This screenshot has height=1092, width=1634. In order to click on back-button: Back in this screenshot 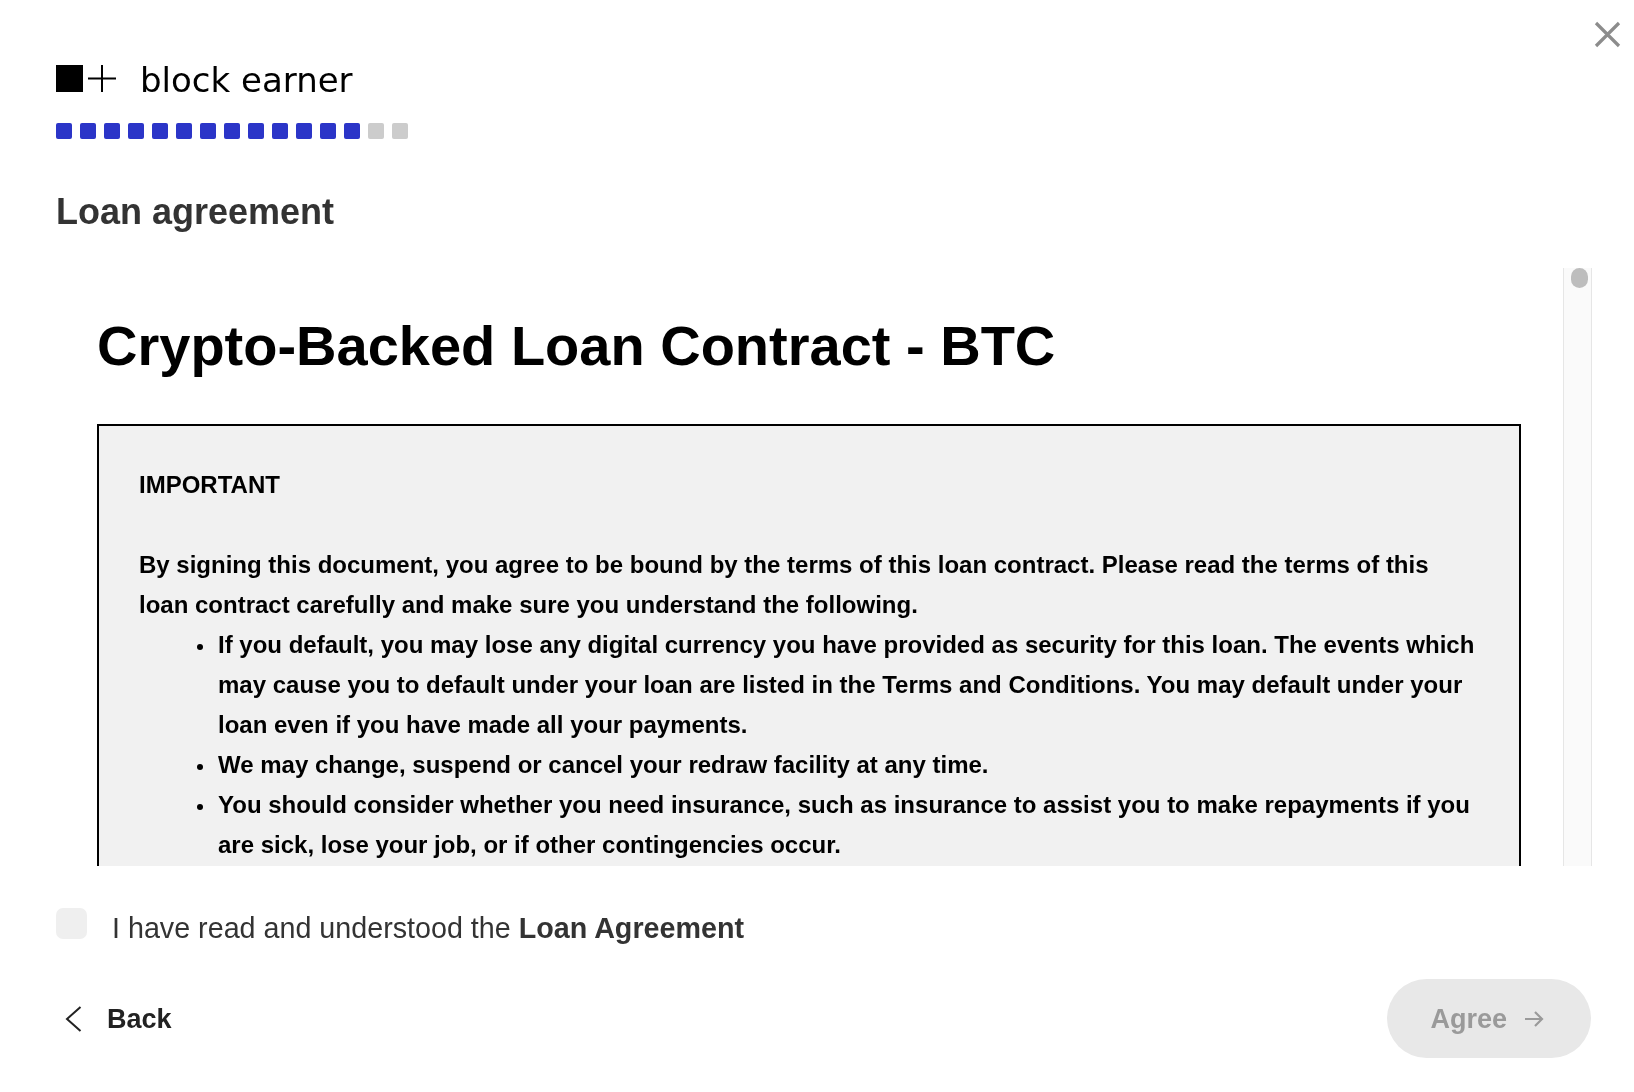, I will do `click(118, 1018)`.